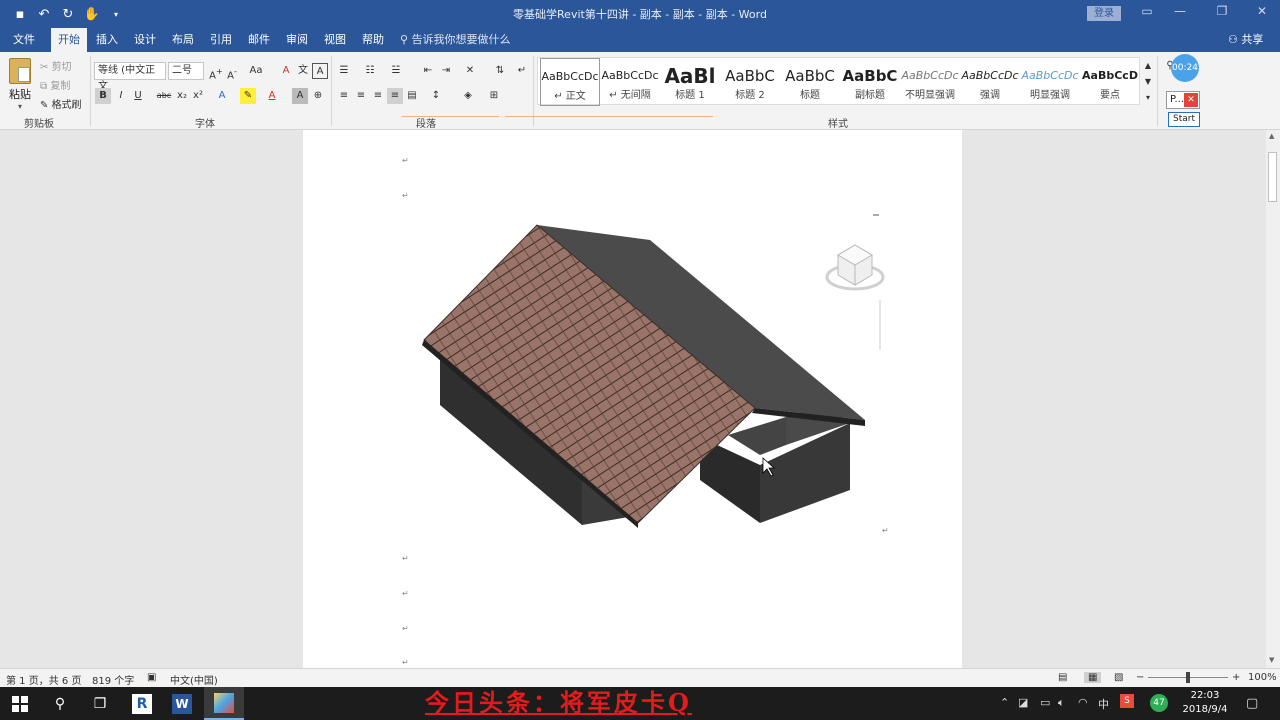 This screenshot has height=720, width=1280. What do you see at coordinates (182, 96) in the screenshot?
I see `subscript-icon: x₂` at bounding box center [182, 96].